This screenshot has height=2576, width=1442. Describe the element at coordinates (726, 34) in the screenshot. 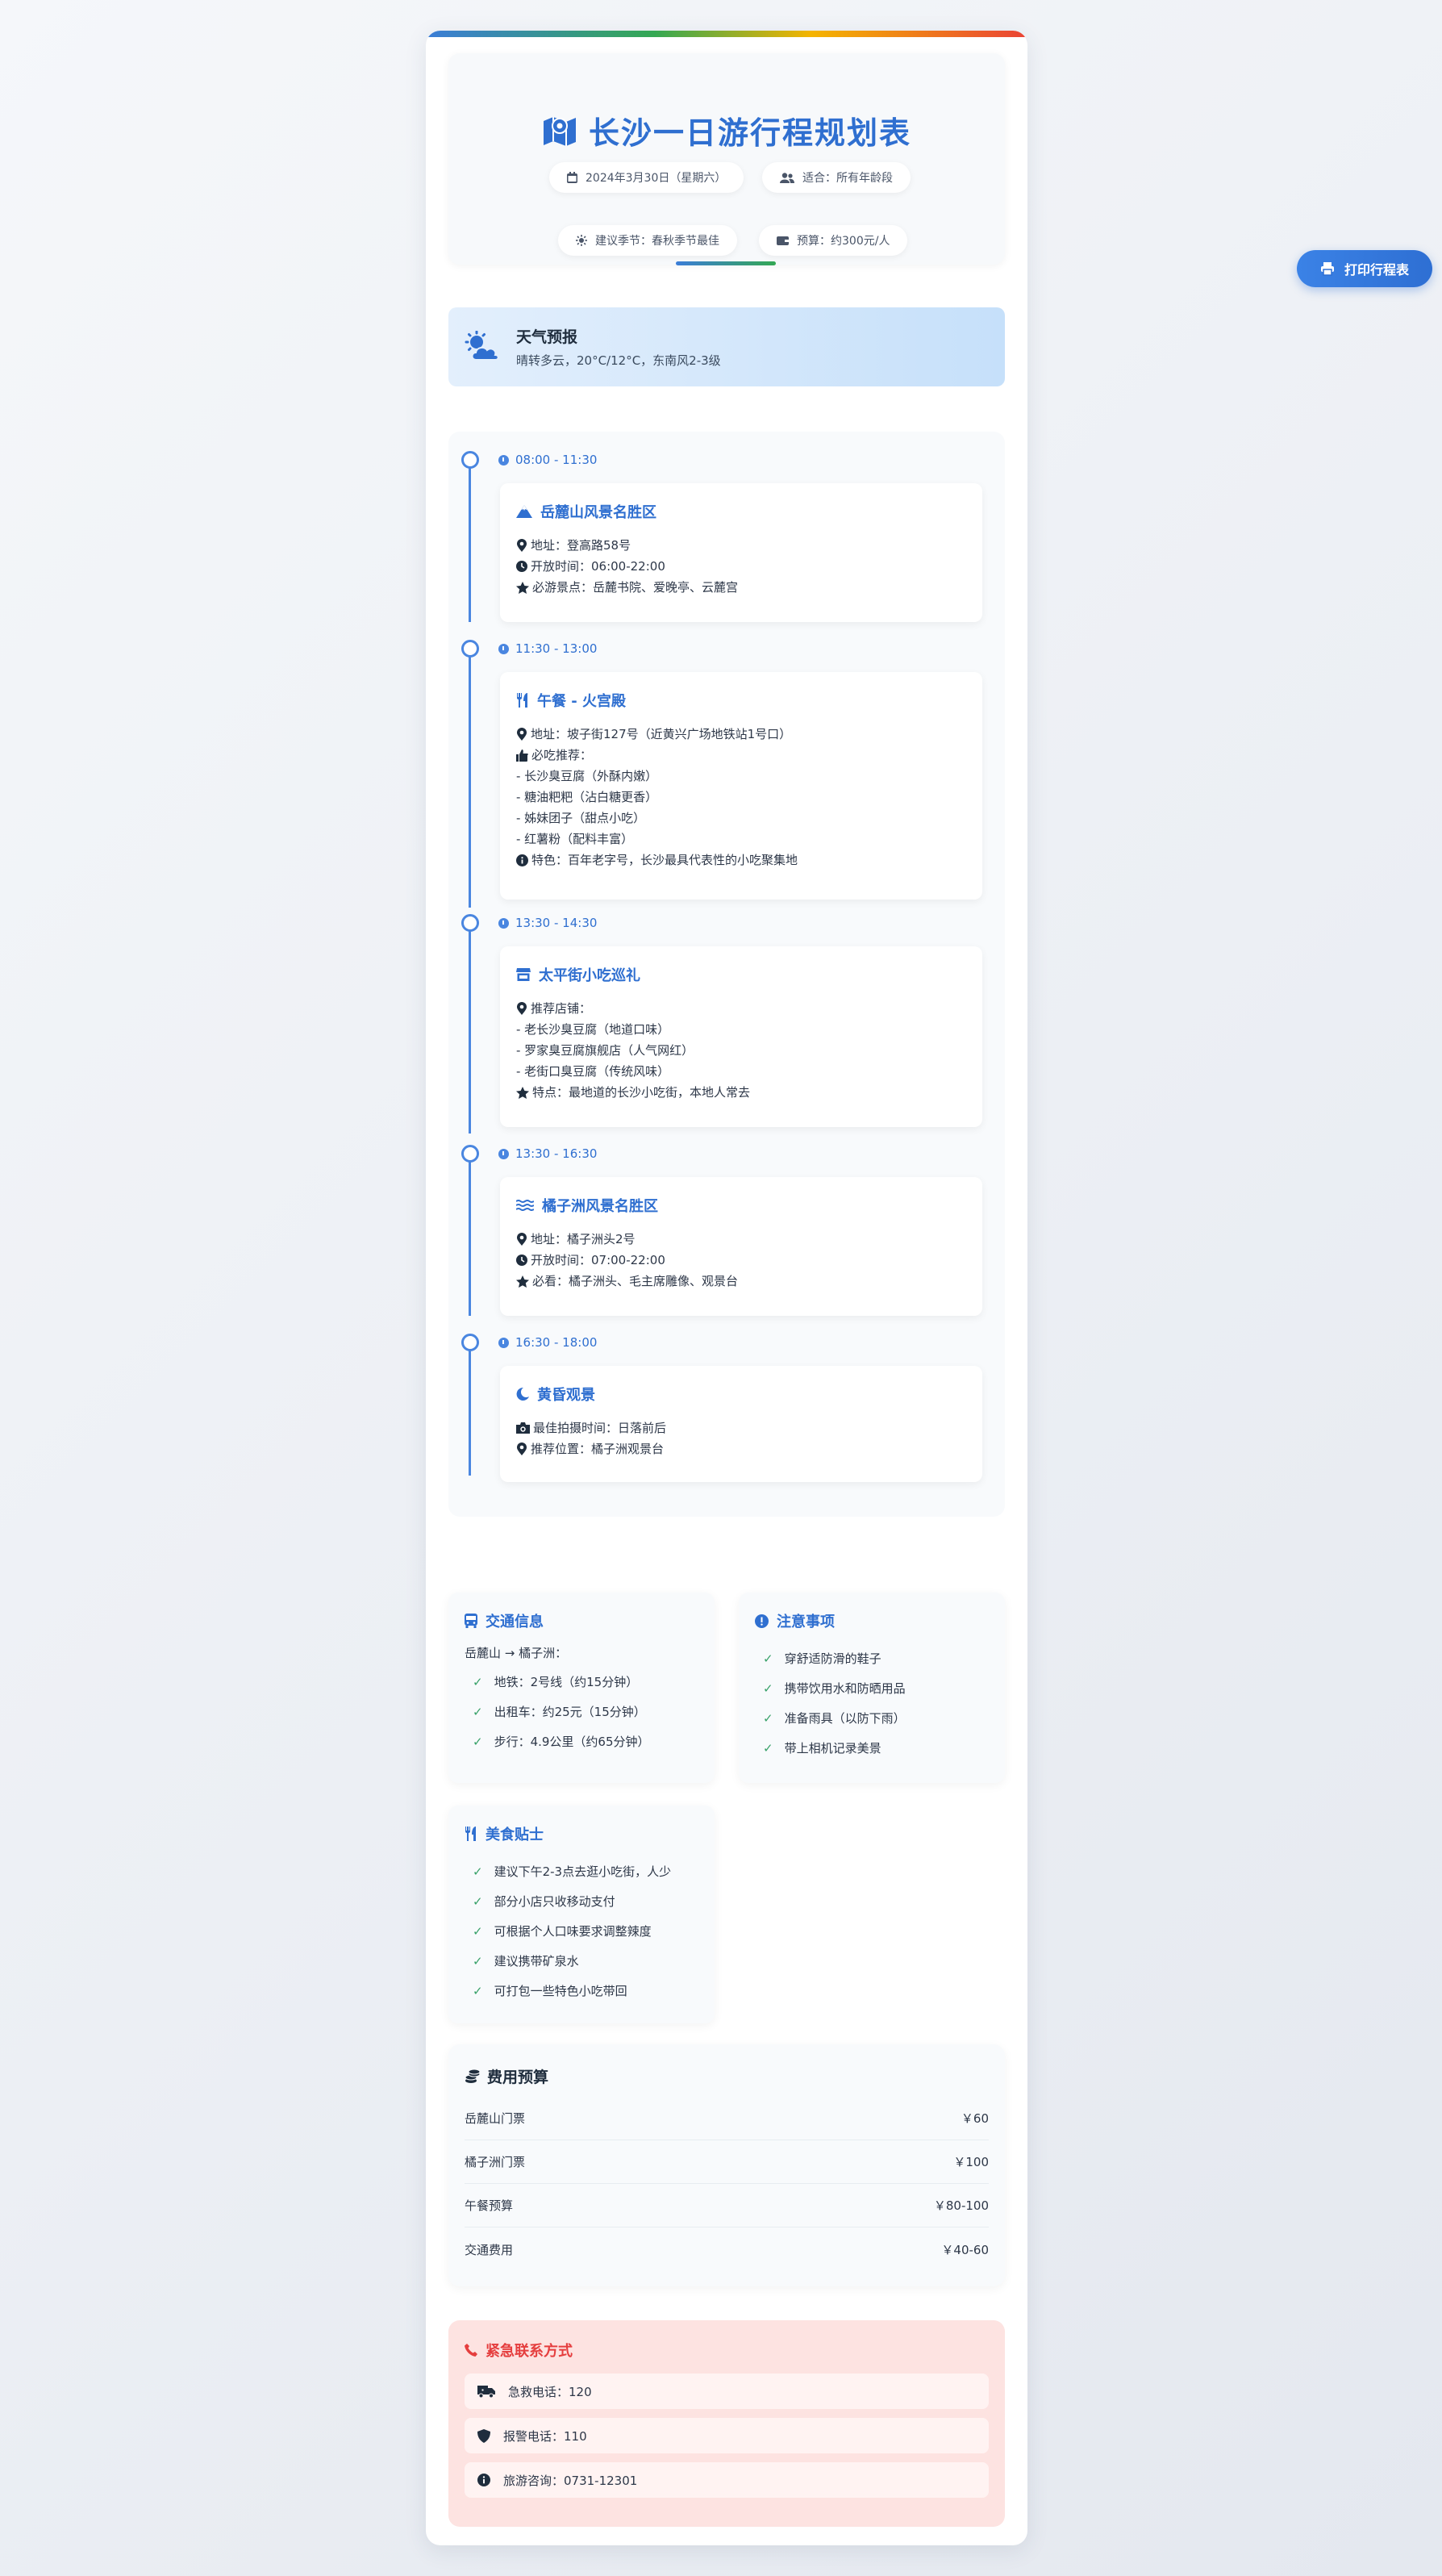

I see `top-color-strip` at that location.